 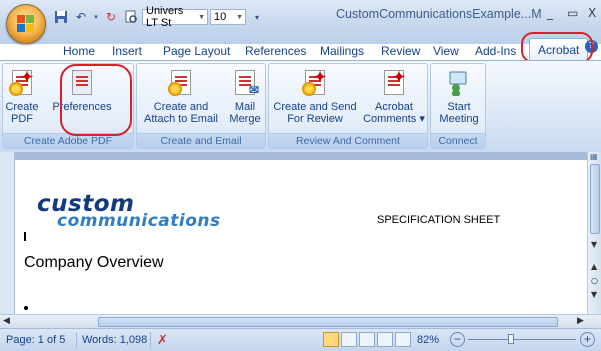 I want to click on specification-sheet-text: SPECIFICATION SHEET, so click(x=439, y=220).